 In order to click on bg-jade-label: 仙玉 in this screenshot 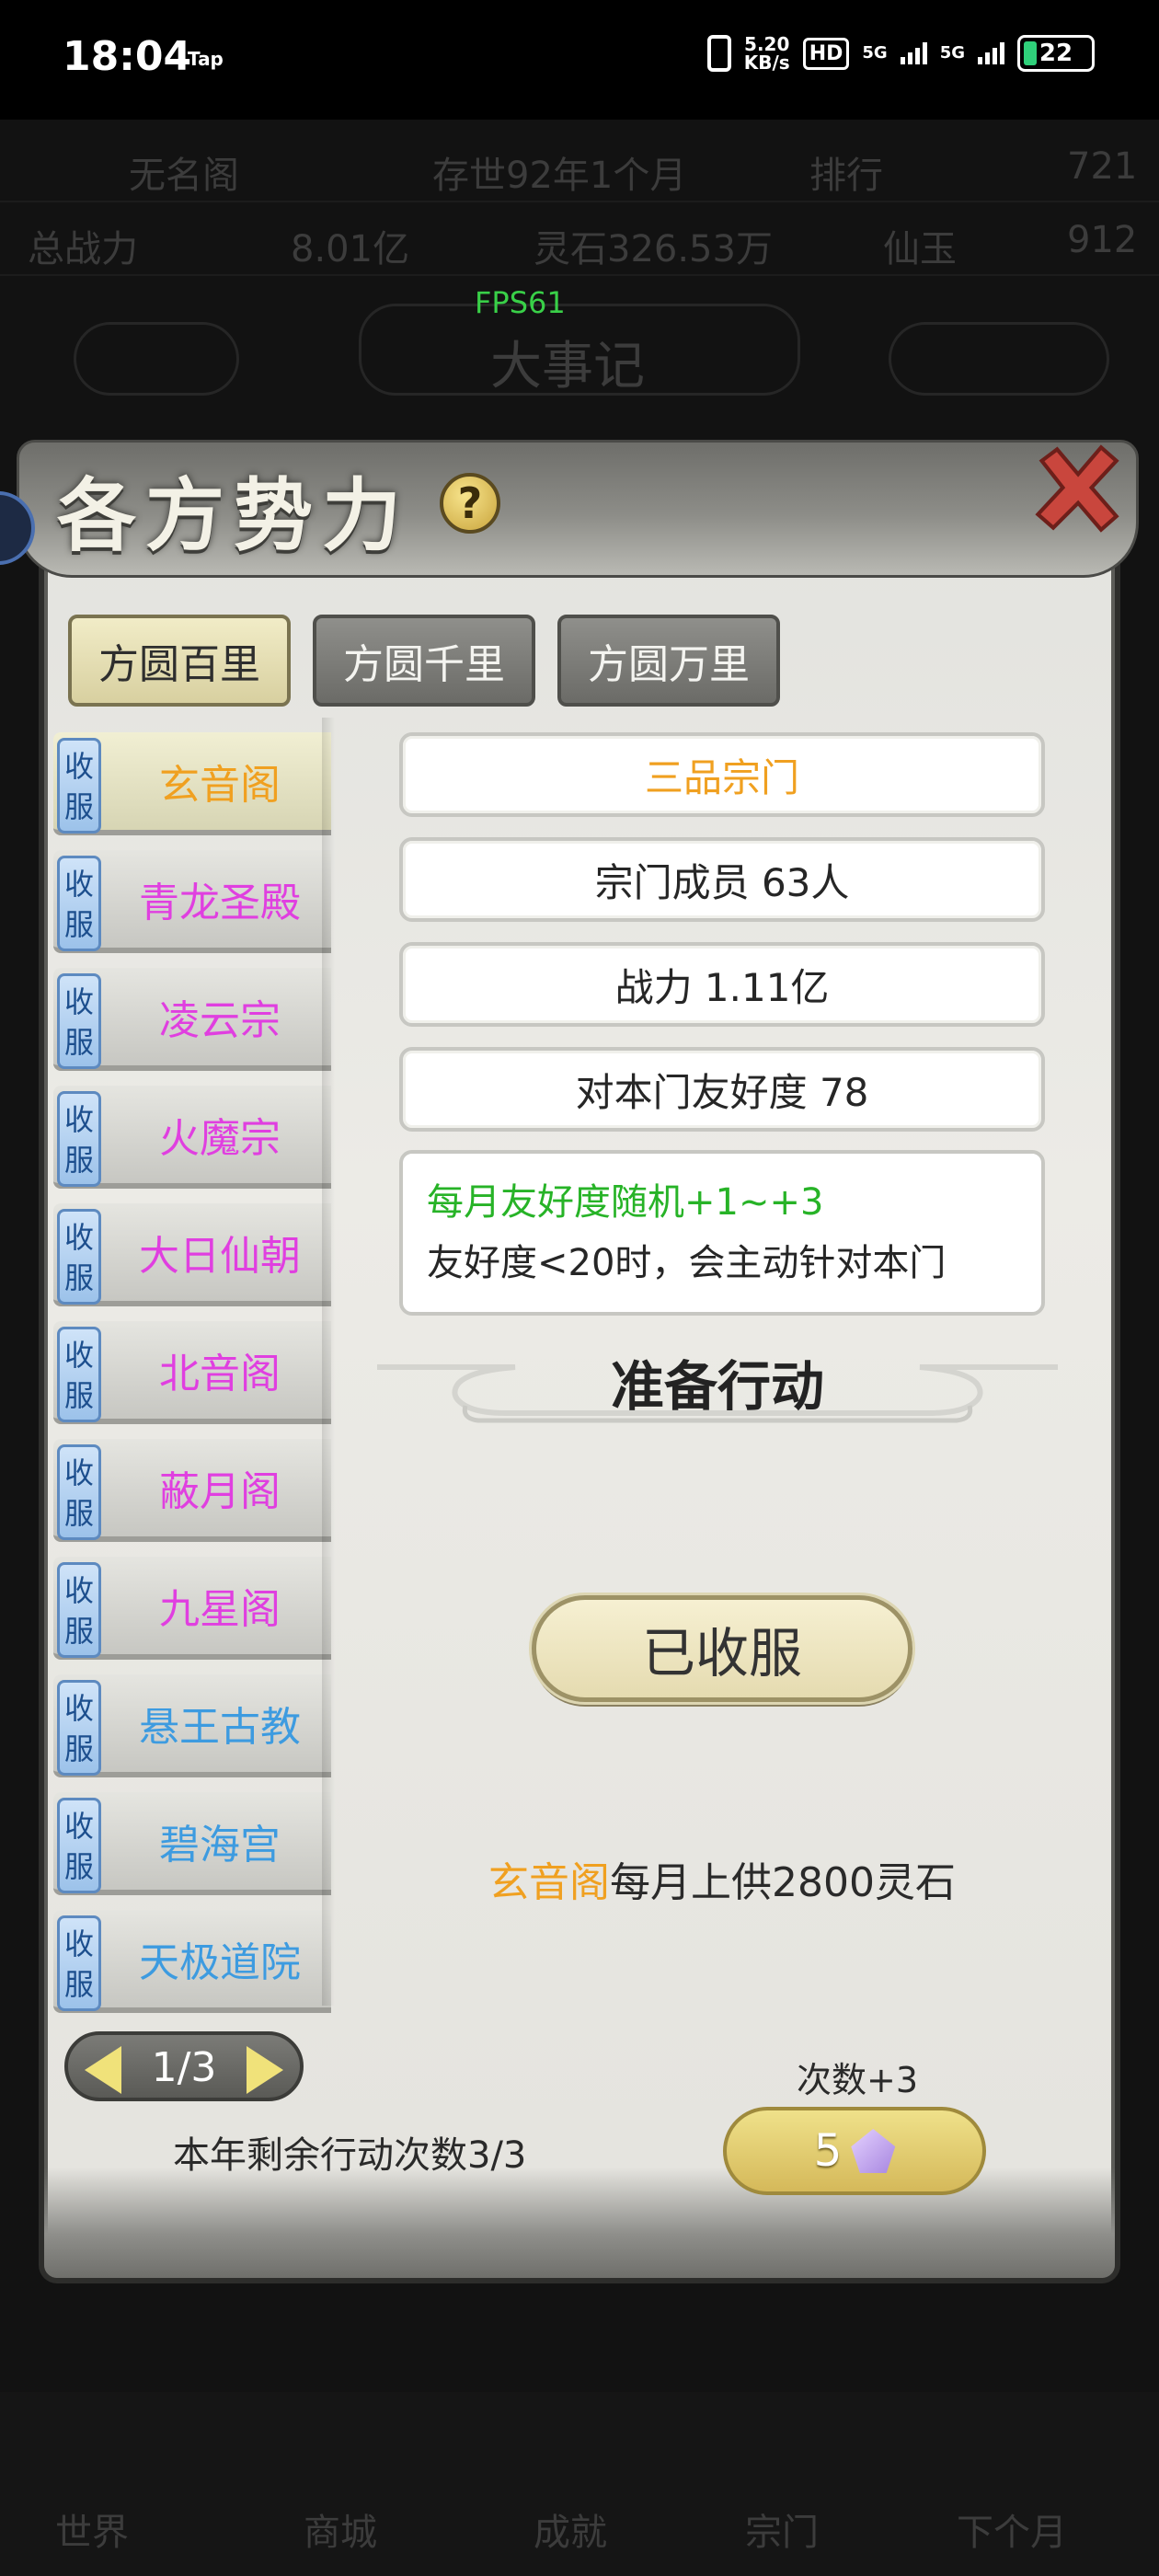, I will do `click(920, 249)`.